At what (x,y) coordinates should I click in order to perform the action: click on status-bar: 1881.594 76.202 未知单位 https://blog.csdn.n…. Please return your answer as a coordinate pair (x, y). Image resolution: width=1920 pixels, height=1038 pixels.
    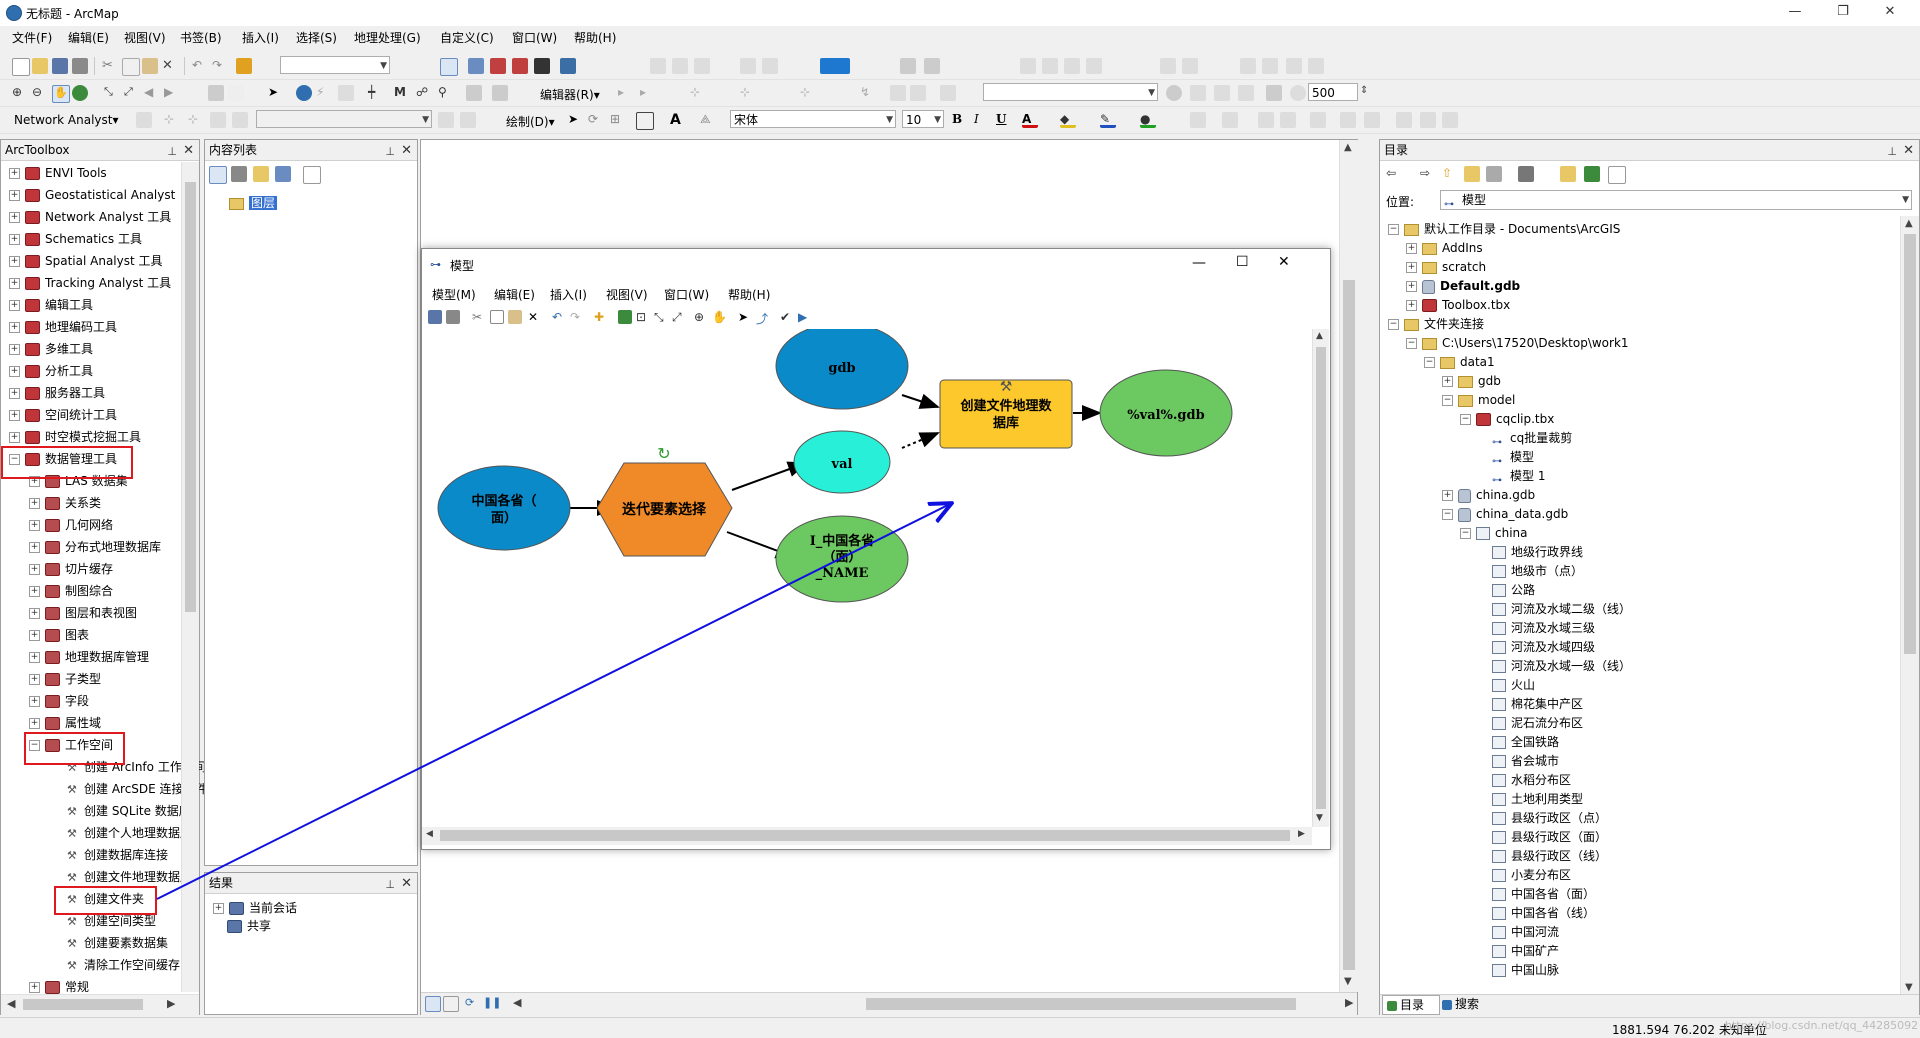
    Looking at the image, I should click on (960, 1027).